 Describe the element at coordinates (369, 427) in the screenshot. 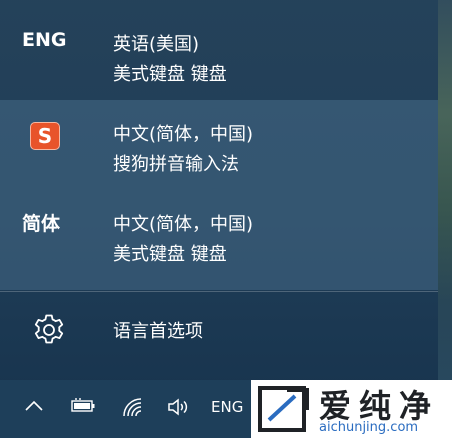

I see `watermark-url: aichunjing.com` at that location.